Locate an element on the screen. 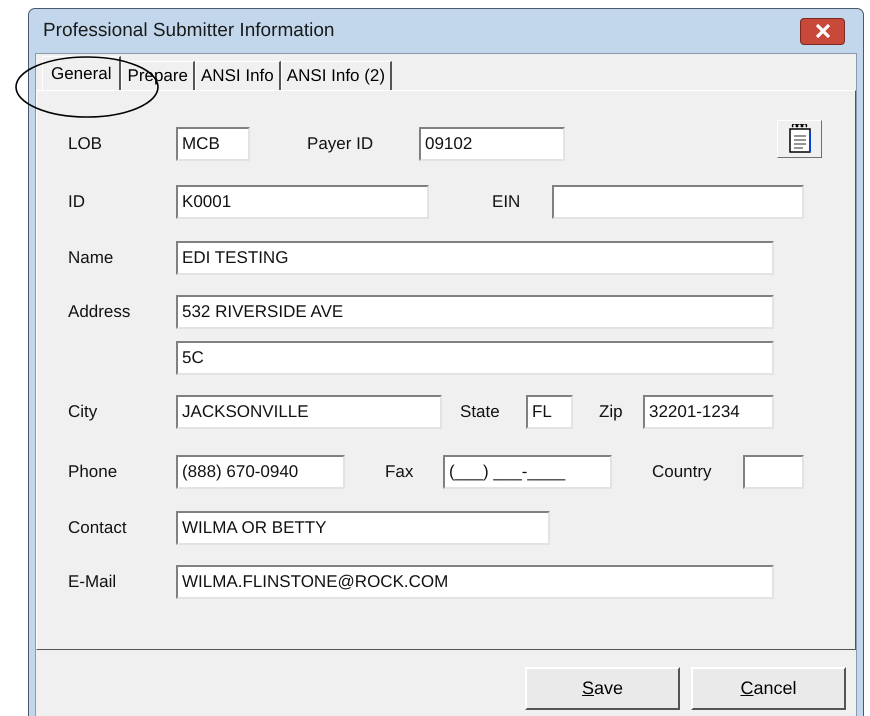 This screenshot has width=870, height=716. field-label: Phone is located at coordinates (93, 472).